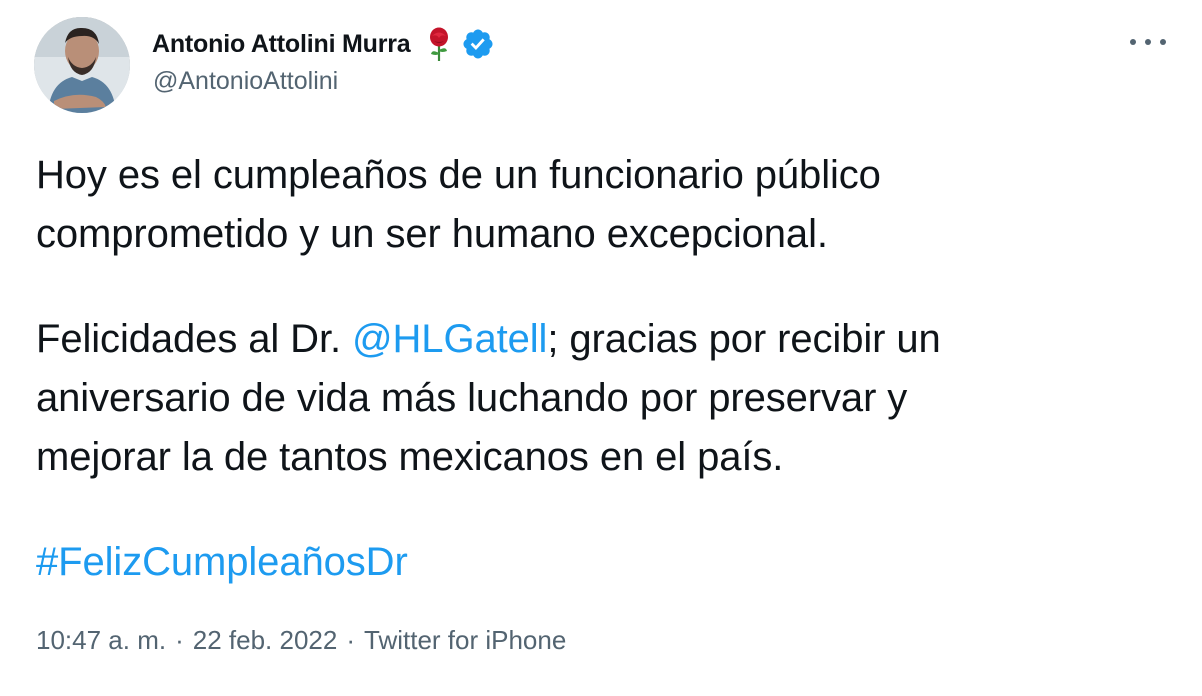  Describe the element at coordinates (281, 44) in the screenshot. I see `author-display-name: Antonio Attolini Murra` at that location.